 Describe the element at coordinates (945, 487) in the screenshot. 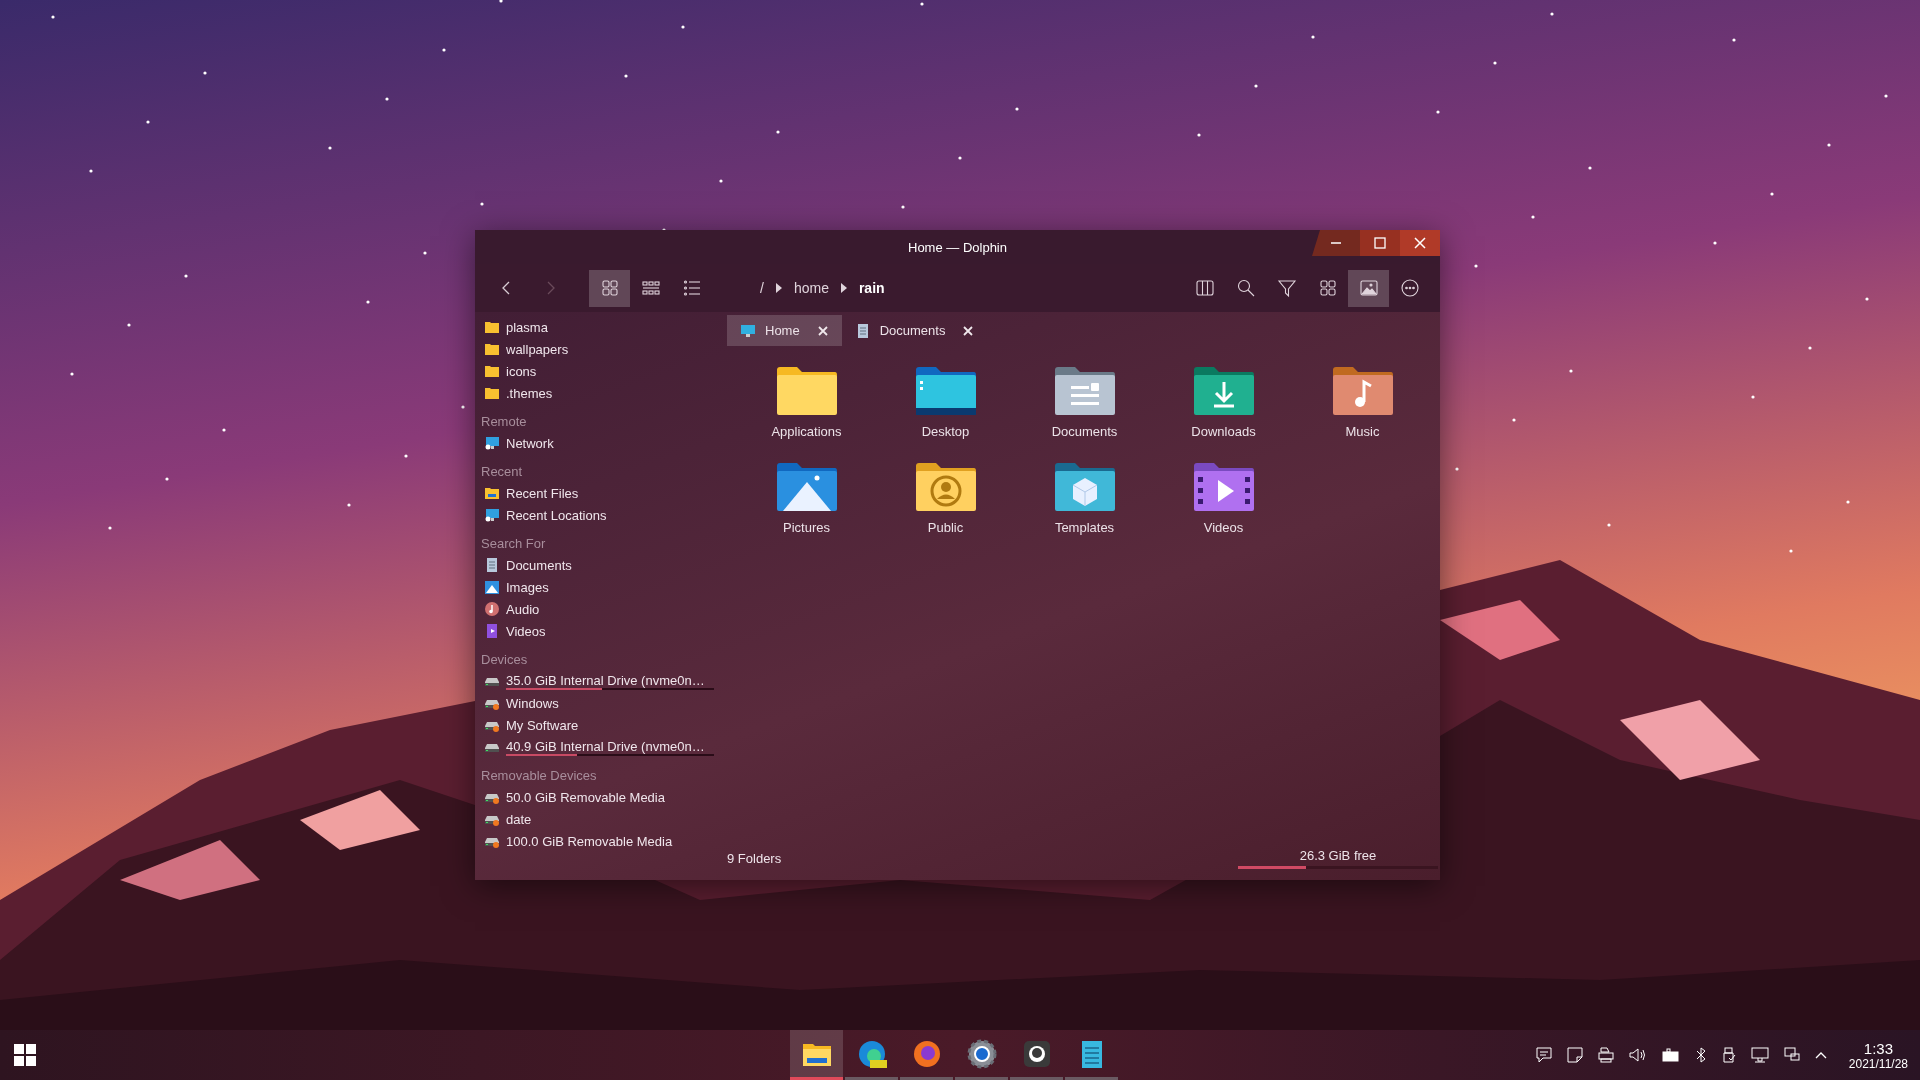

I see `folder-person-icon` at that location.